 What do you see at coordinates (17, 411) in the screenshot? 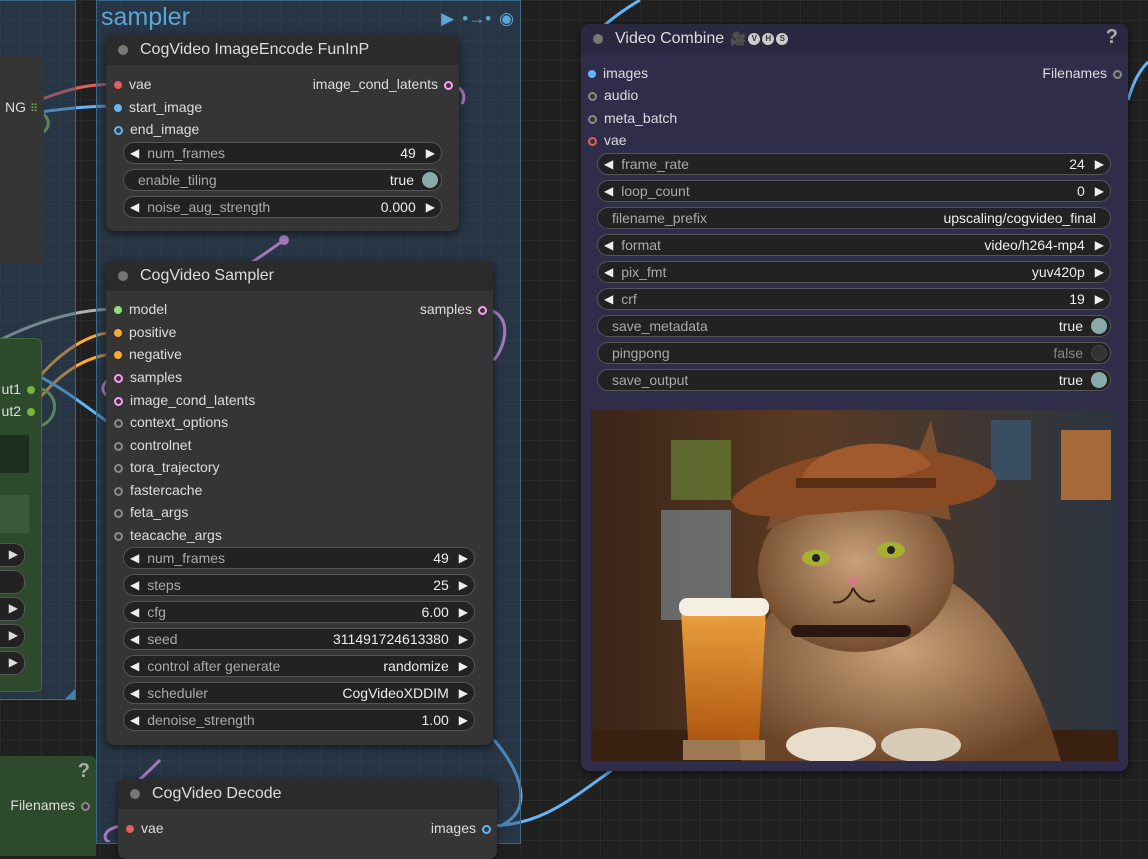
I see `output-slot-2: ut2` at bounding box center [17, 411].